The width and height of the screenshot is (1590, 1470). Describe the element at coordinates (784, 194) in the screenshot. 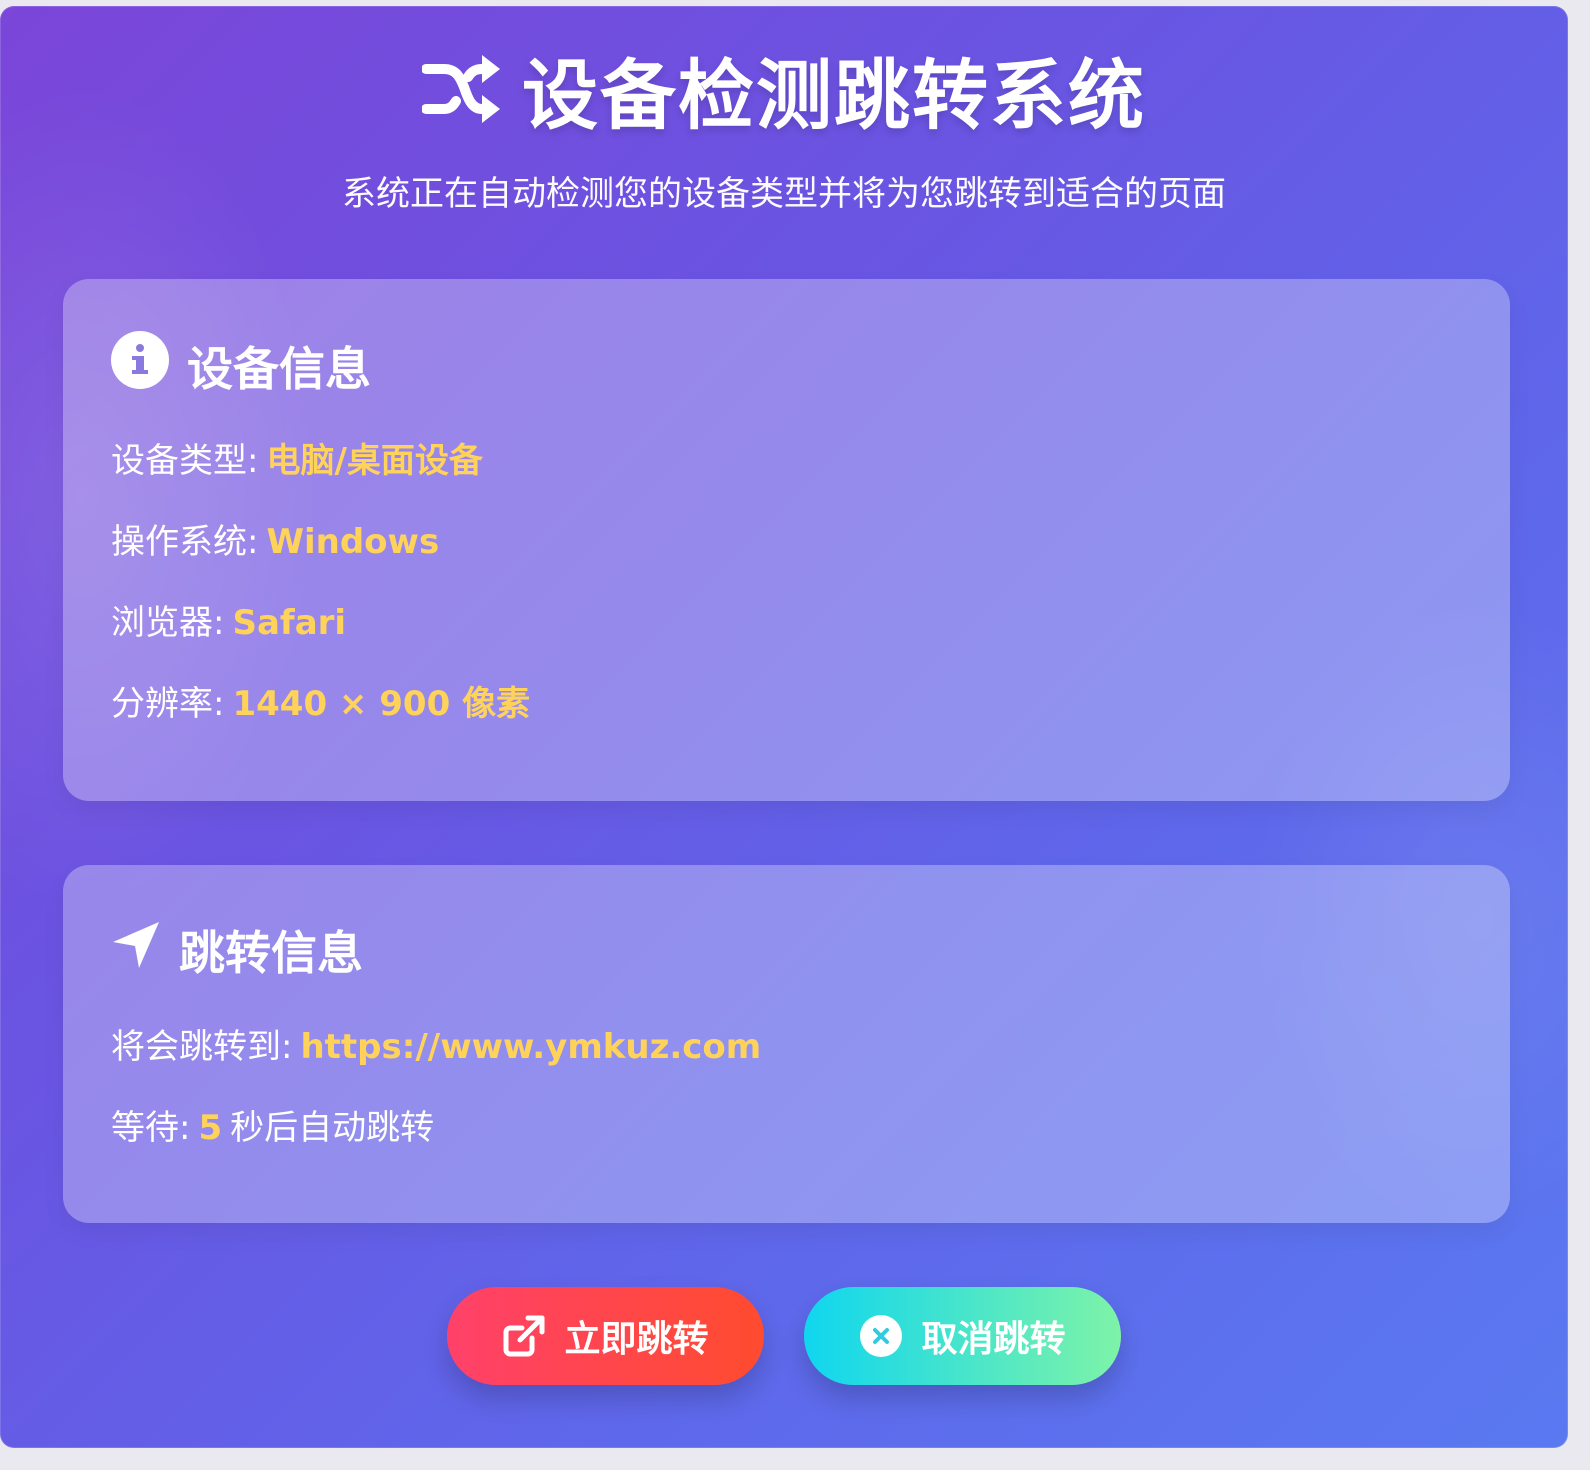

I see `page-subtitle: 系统正在自动检测您的设备类型并将为您跳转到适合的页面` at that location.